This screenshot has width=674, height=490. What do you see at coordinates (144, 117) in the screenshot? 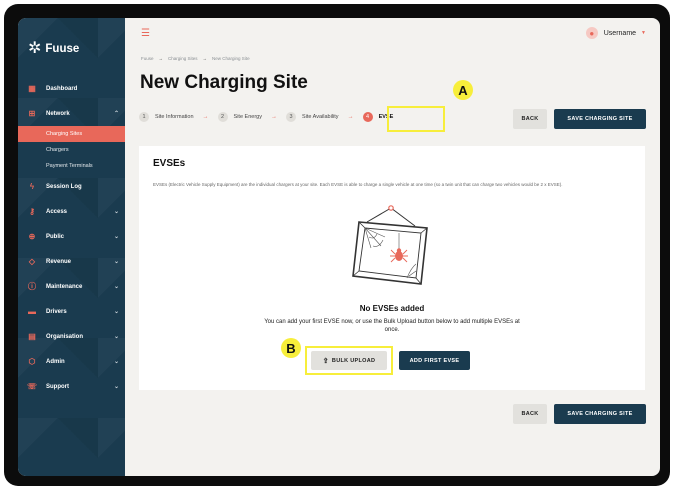
I see `step-number: 1` at bounding box center [144, 117].